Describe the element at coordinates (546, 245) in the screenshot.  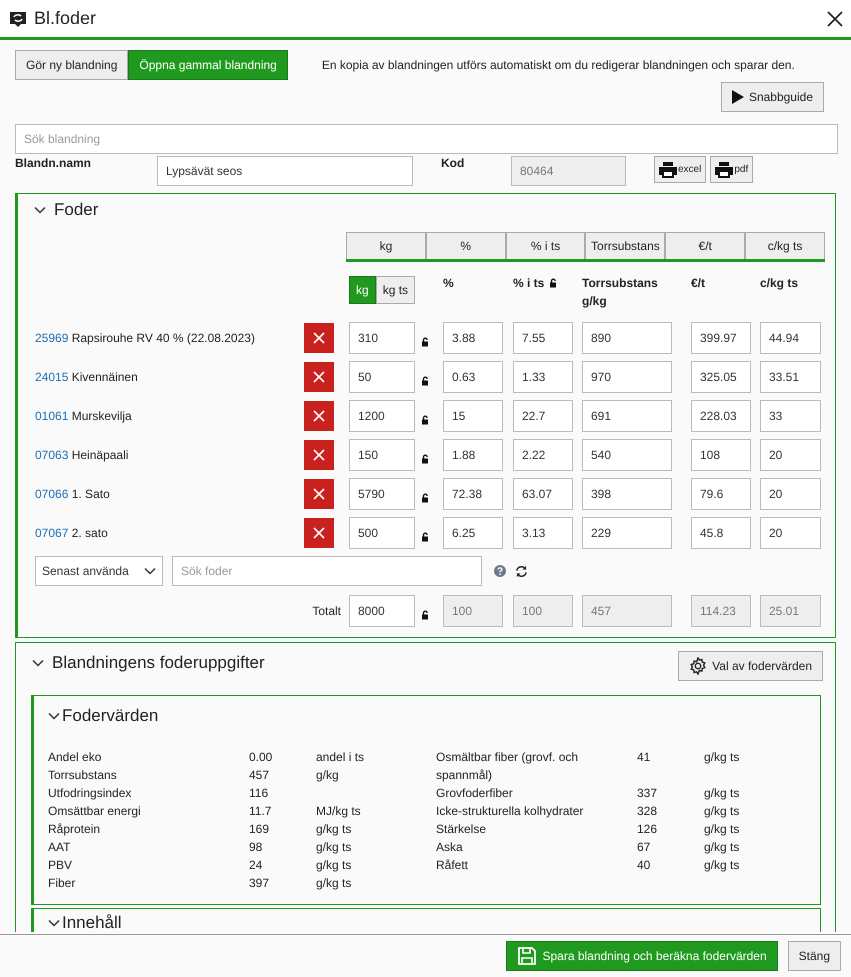
I see `column-toggle: % i ts` at that location.